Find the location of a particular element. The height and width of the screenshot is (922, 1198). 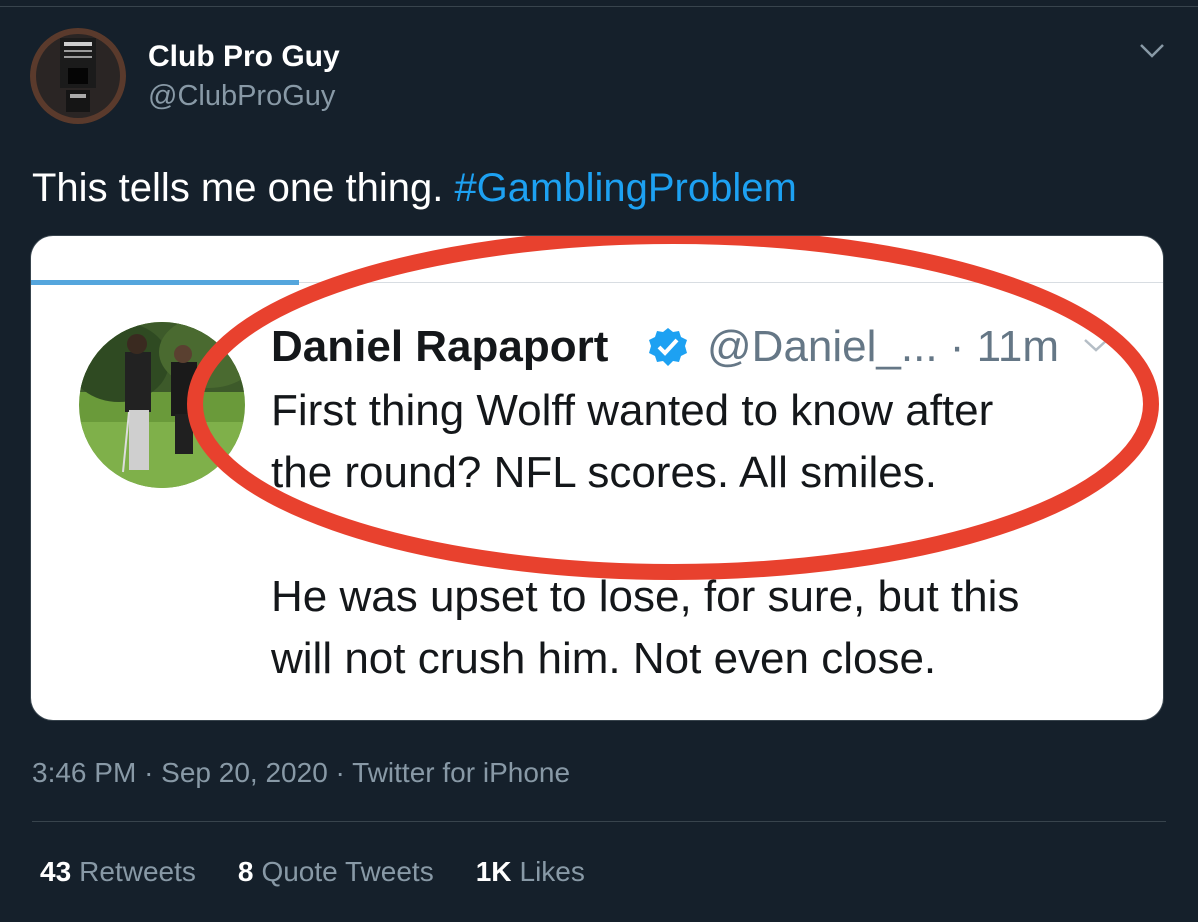

embedded-text-line-1: First thing Wolff wanted to know after is located at coordinates (632, 410).